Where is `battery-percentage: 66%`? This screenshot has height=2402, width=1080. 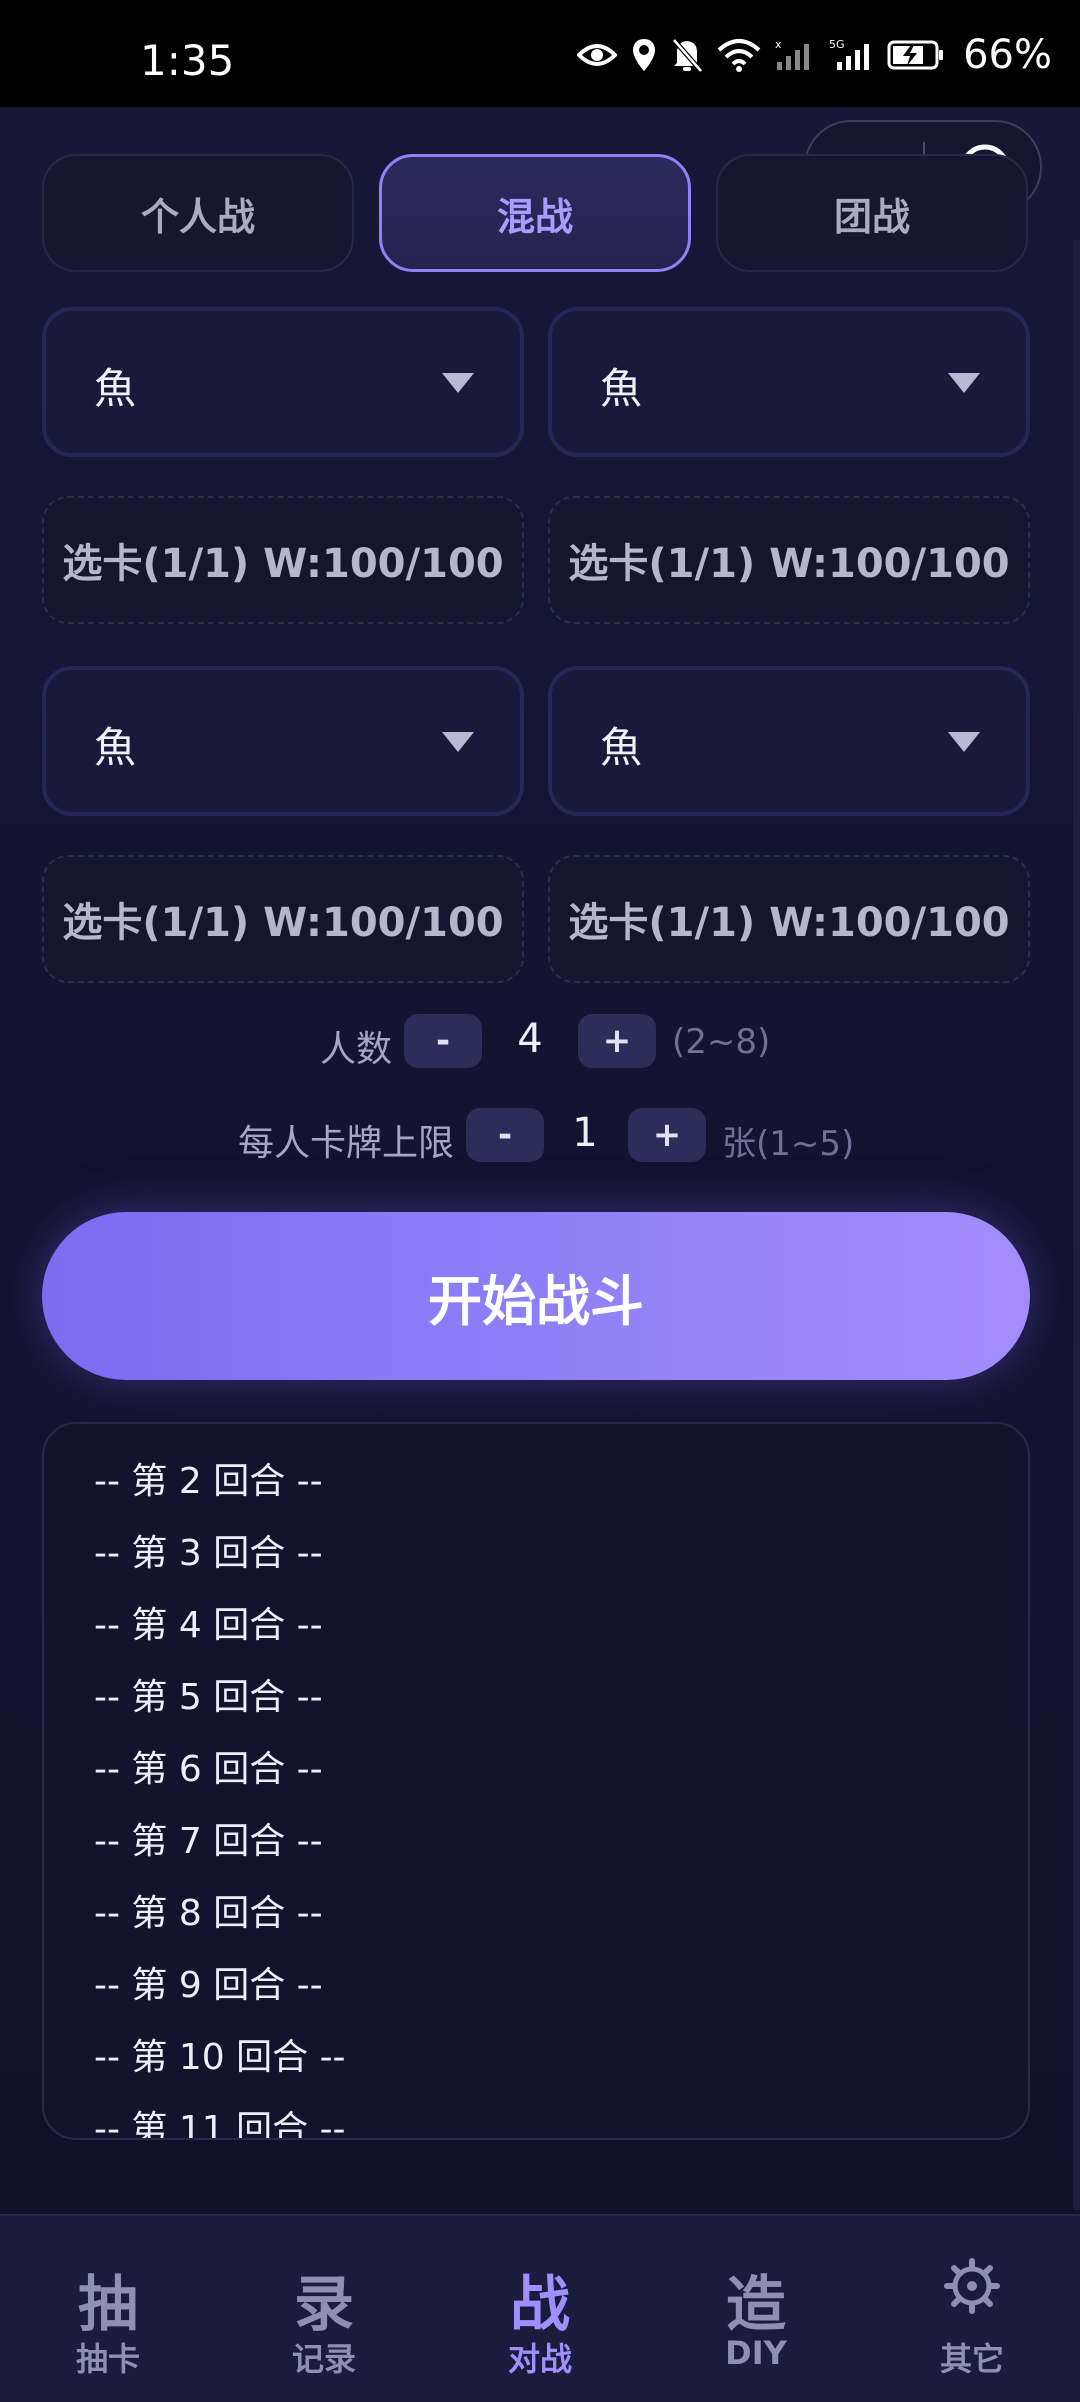 battery-percentage: 66% is located at coordinates (1007, 55).